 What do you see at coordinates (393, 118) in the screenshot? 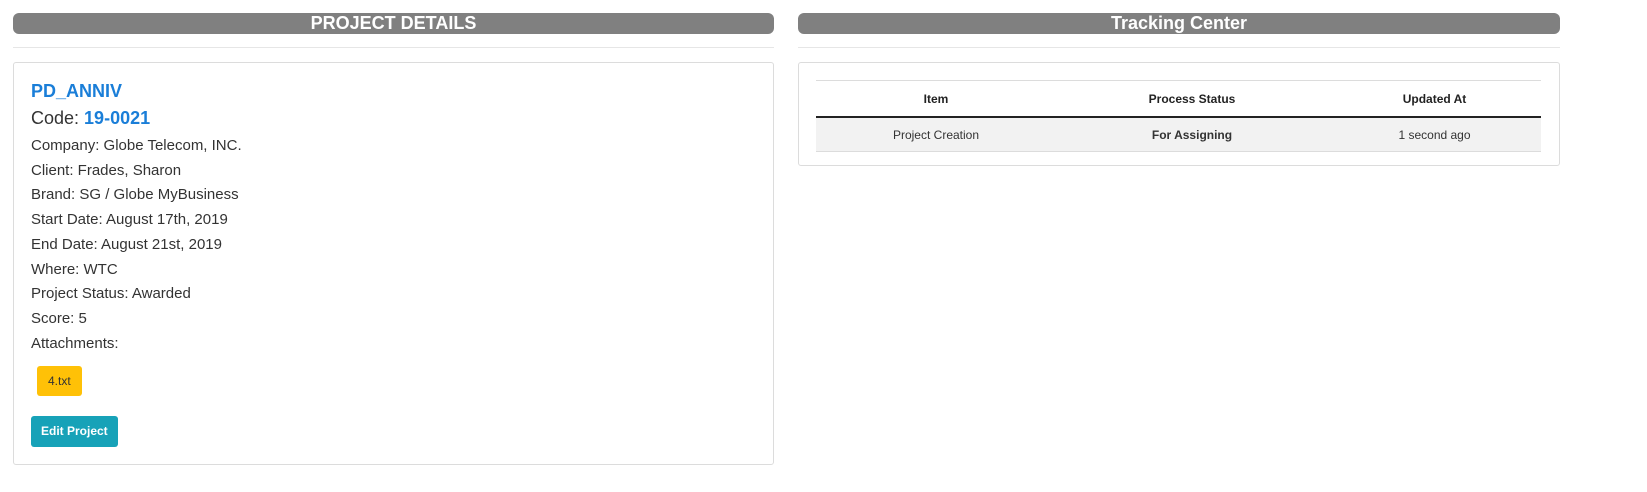
I see `project-code: Code: 19-0021` at bounding box center [393, 118].